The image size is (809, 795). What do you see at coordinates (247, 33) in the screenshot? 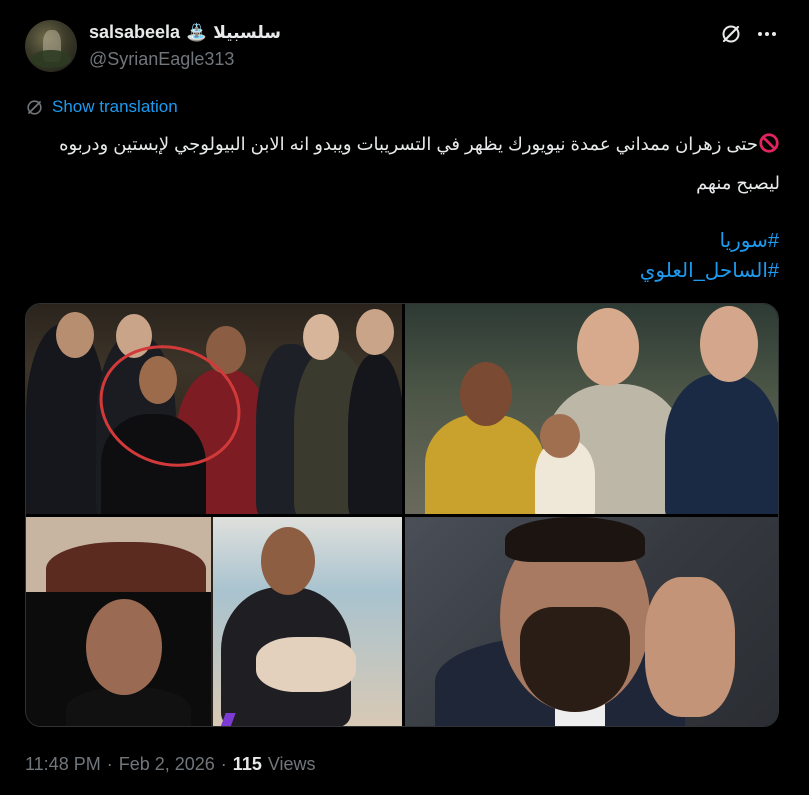
I see `author-arabic-name: سلسبيلا` at bounding box center [247, 33].